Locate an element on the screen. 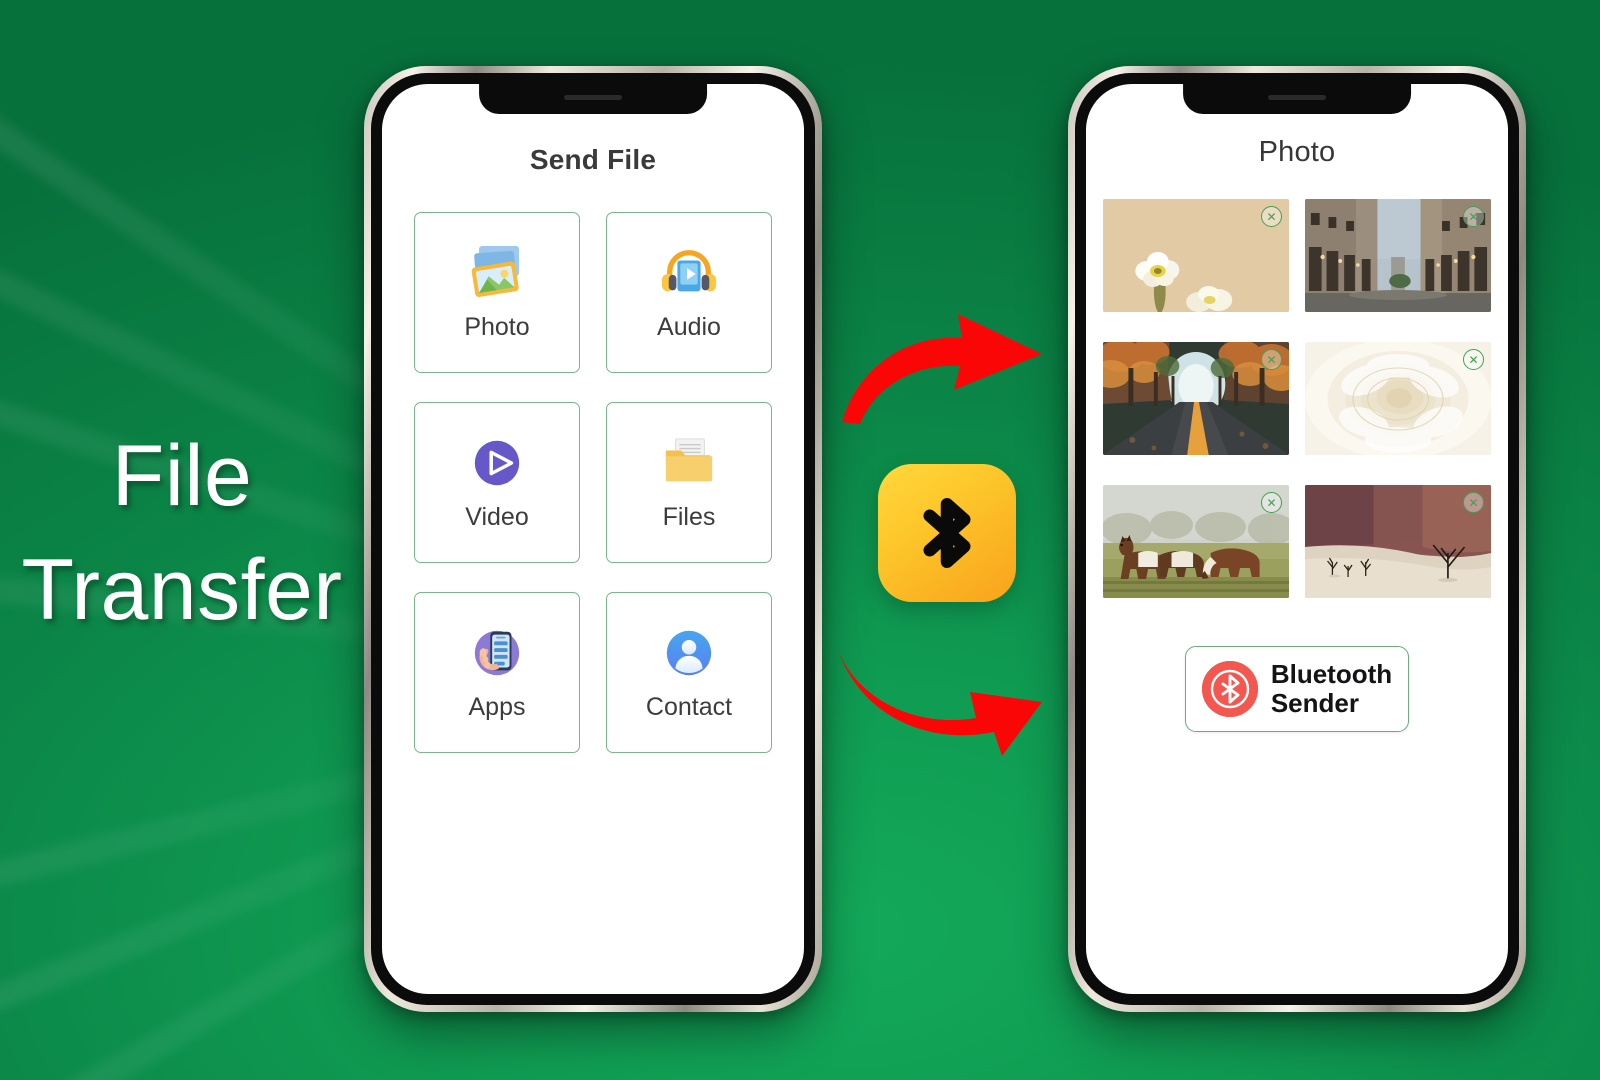 This screenshot has width=1600, height=1080. bluetooth-app-icon is located at coordinates (947, 533).